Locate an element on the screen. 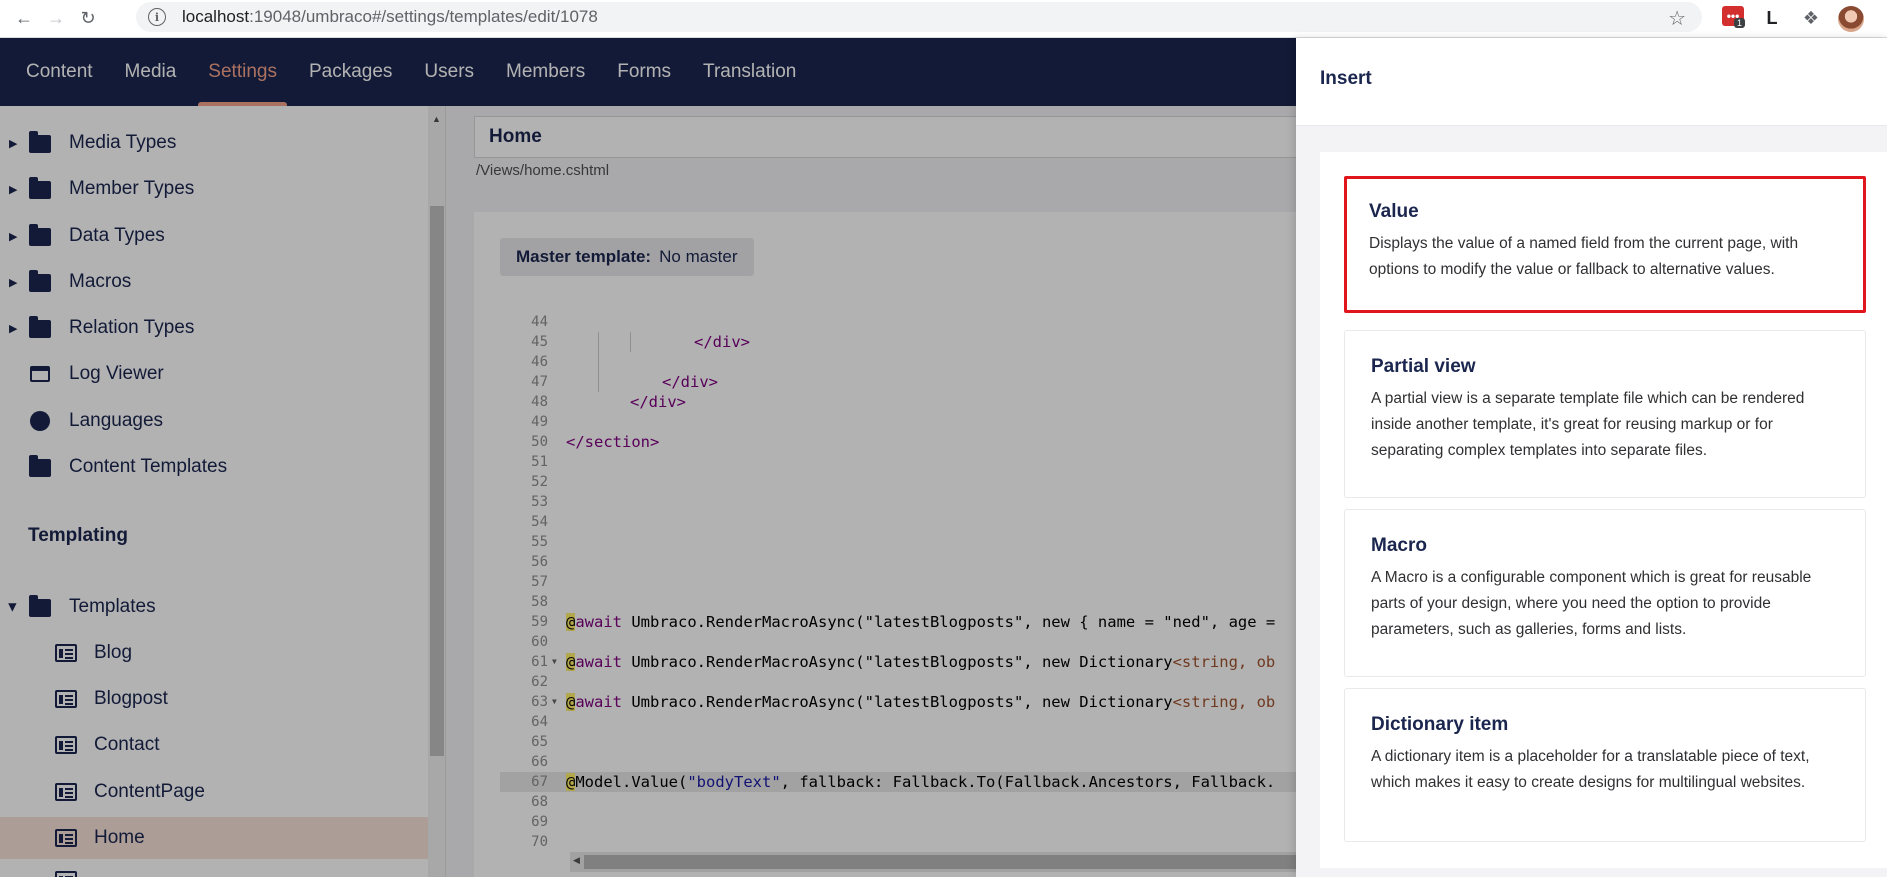  reload-icon: ↻ is located at coordinates (88, 19).